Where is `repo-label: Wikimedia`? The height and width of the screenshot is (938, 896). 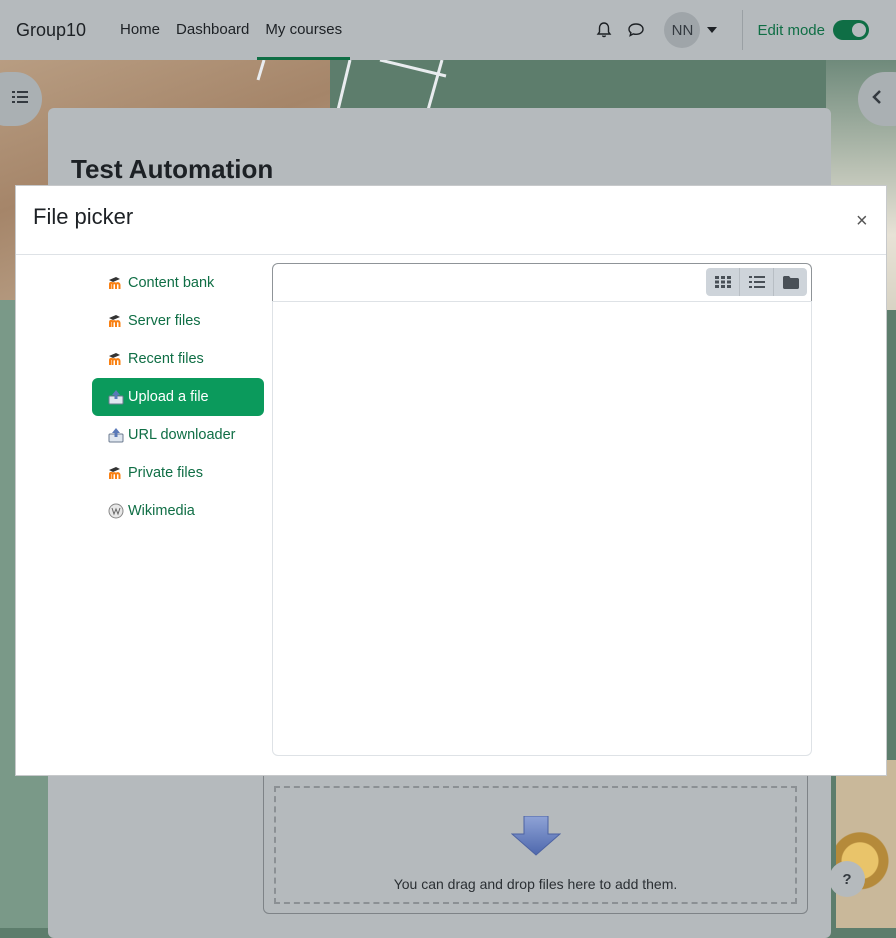 repo-label: Wikimedia is located at coordinates (161, 511).